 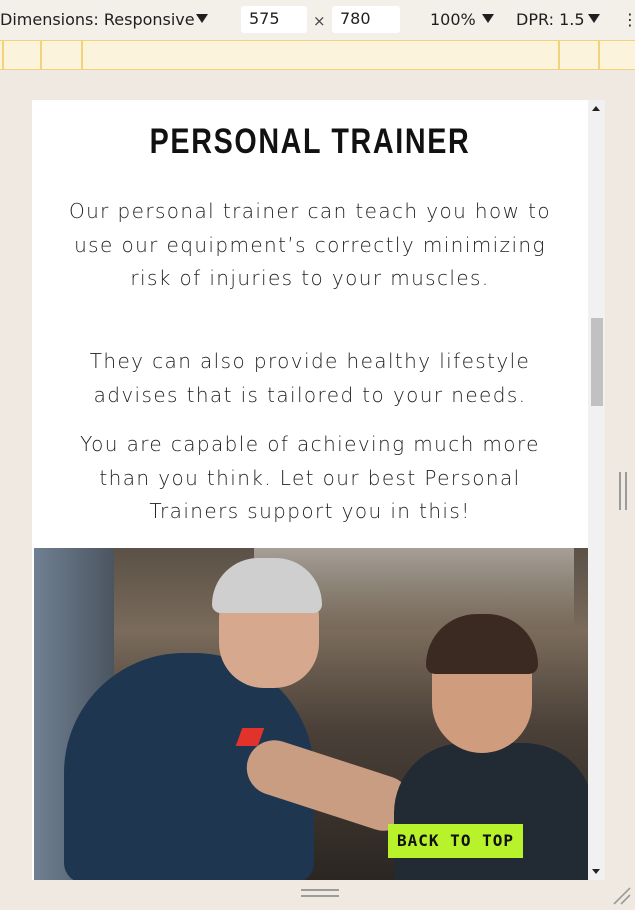 I want to click on zoom-caret-icon, so click(x=488, y=18).